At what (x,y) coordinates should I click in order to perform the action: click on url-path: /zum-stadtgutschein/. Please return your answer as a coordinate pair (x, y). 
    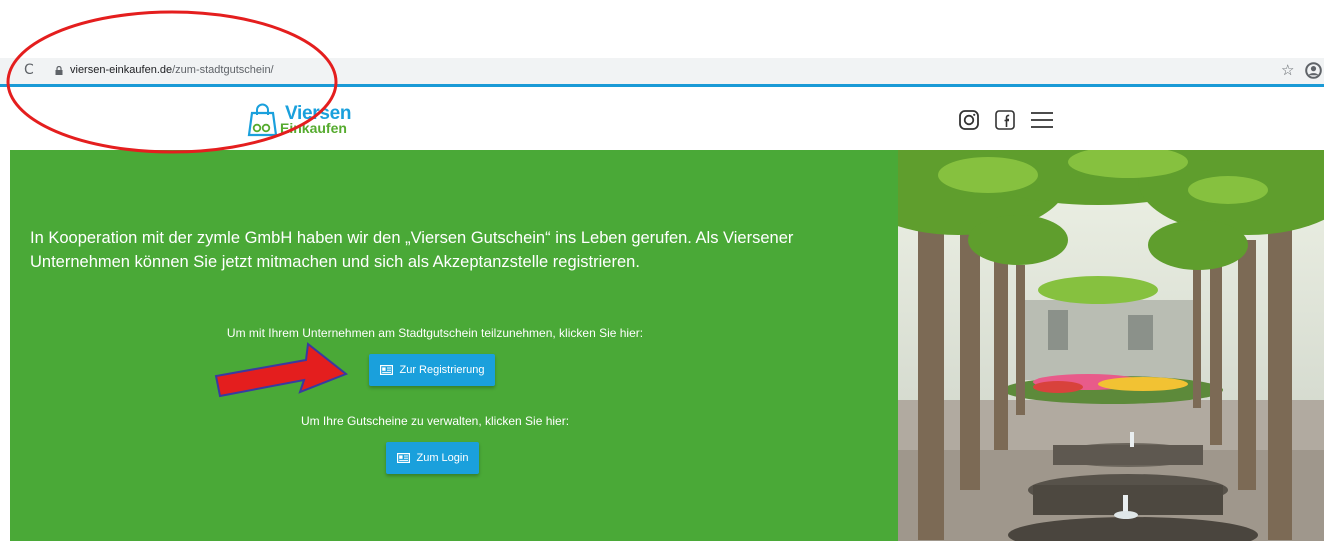
    Looking at the image, I should click on (223, 70).